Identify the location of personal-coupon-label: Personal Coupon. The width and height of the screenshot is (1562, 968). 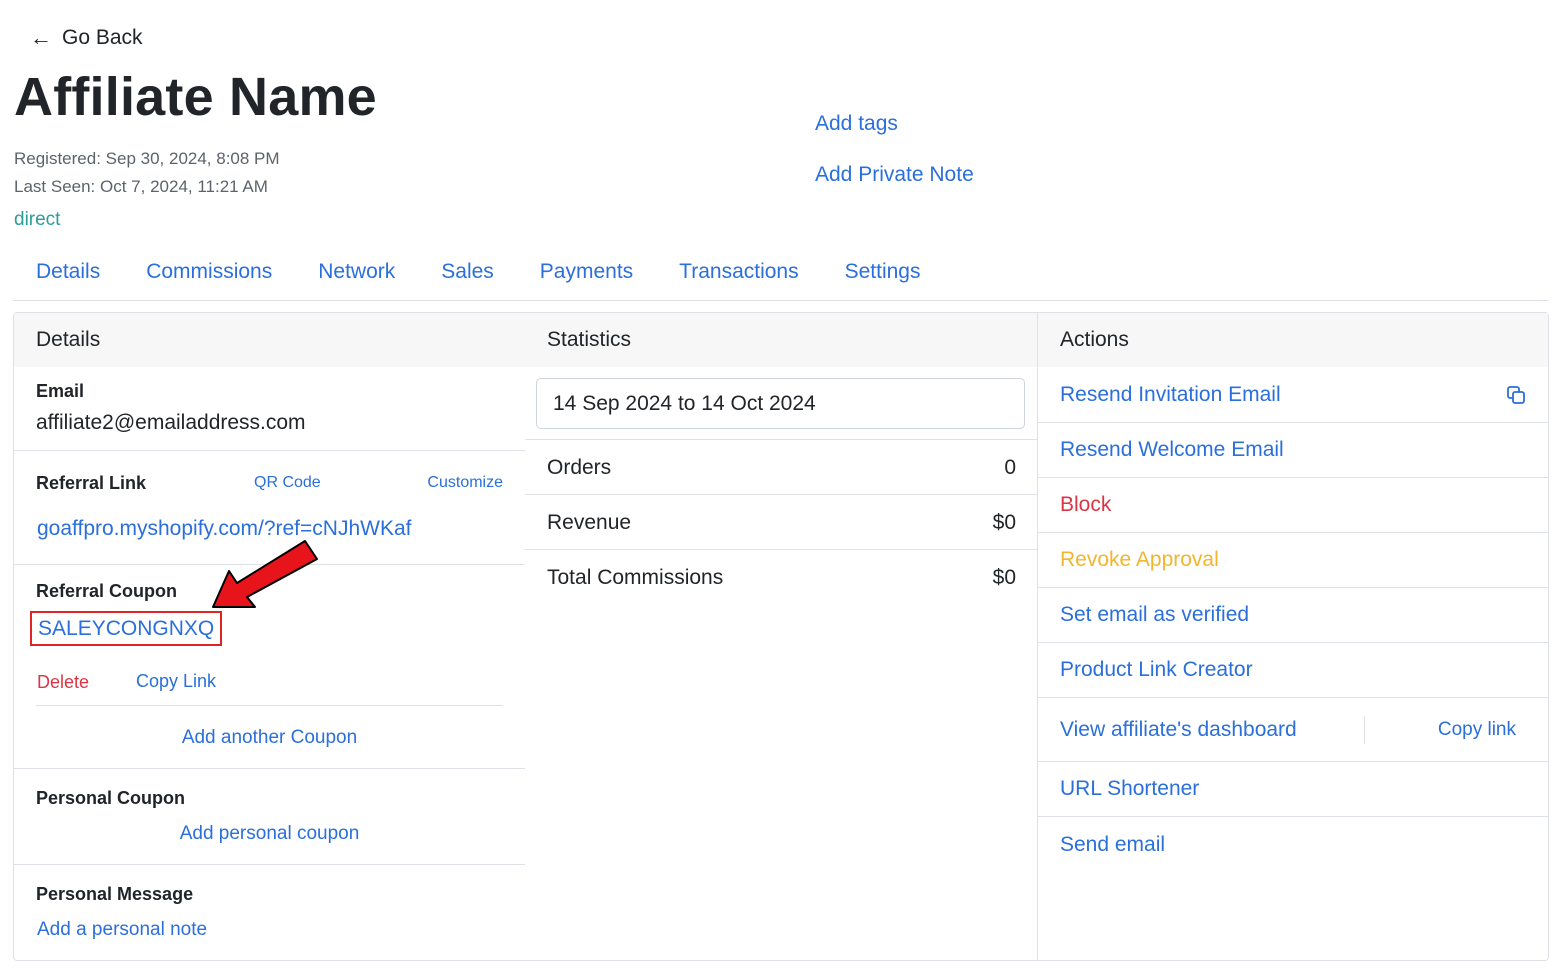
(111, 798).